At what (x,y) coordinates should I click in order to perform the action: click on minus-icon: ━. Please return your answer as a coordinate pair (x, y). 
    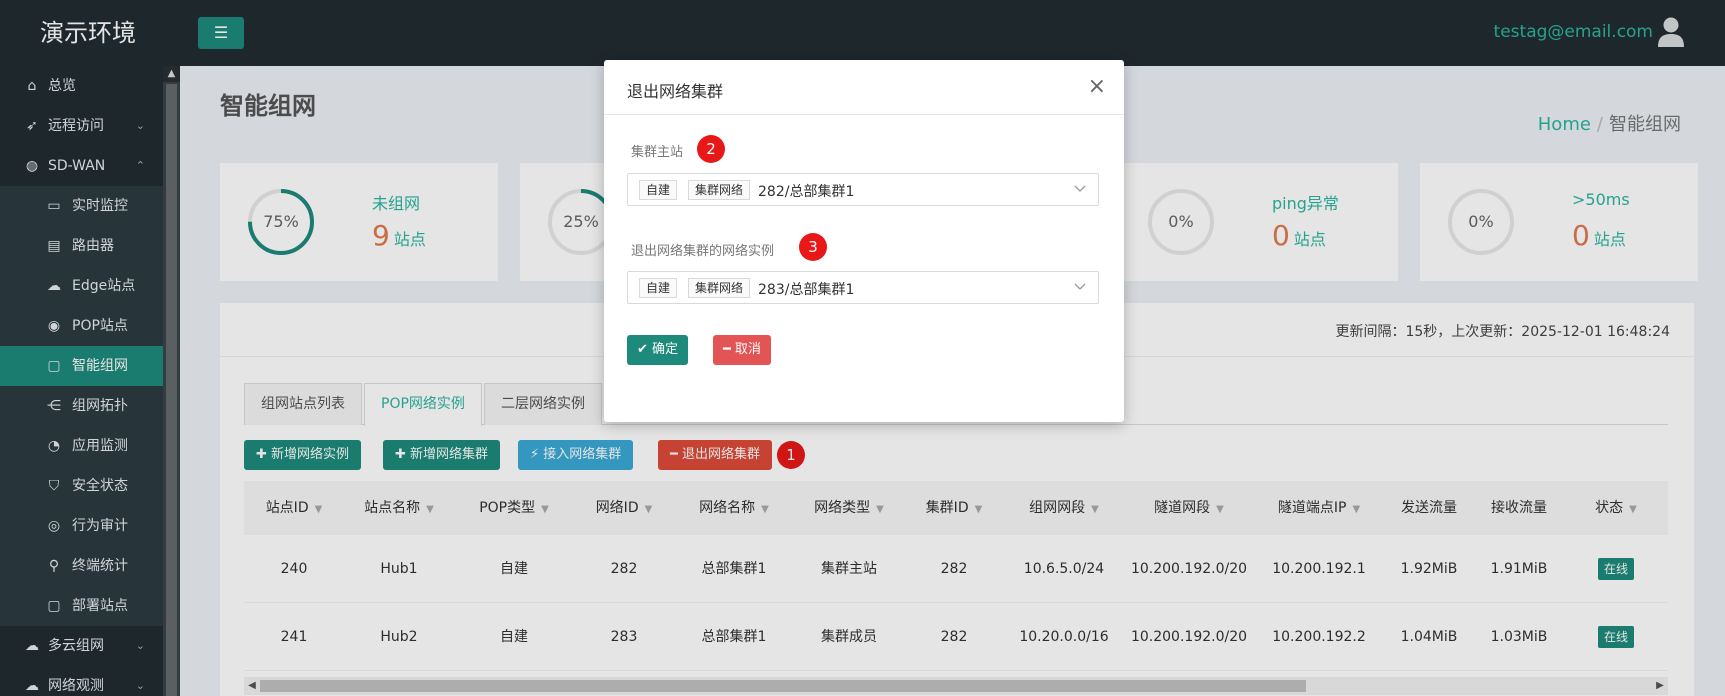
    Looking at the image, I should click on (729, 349).